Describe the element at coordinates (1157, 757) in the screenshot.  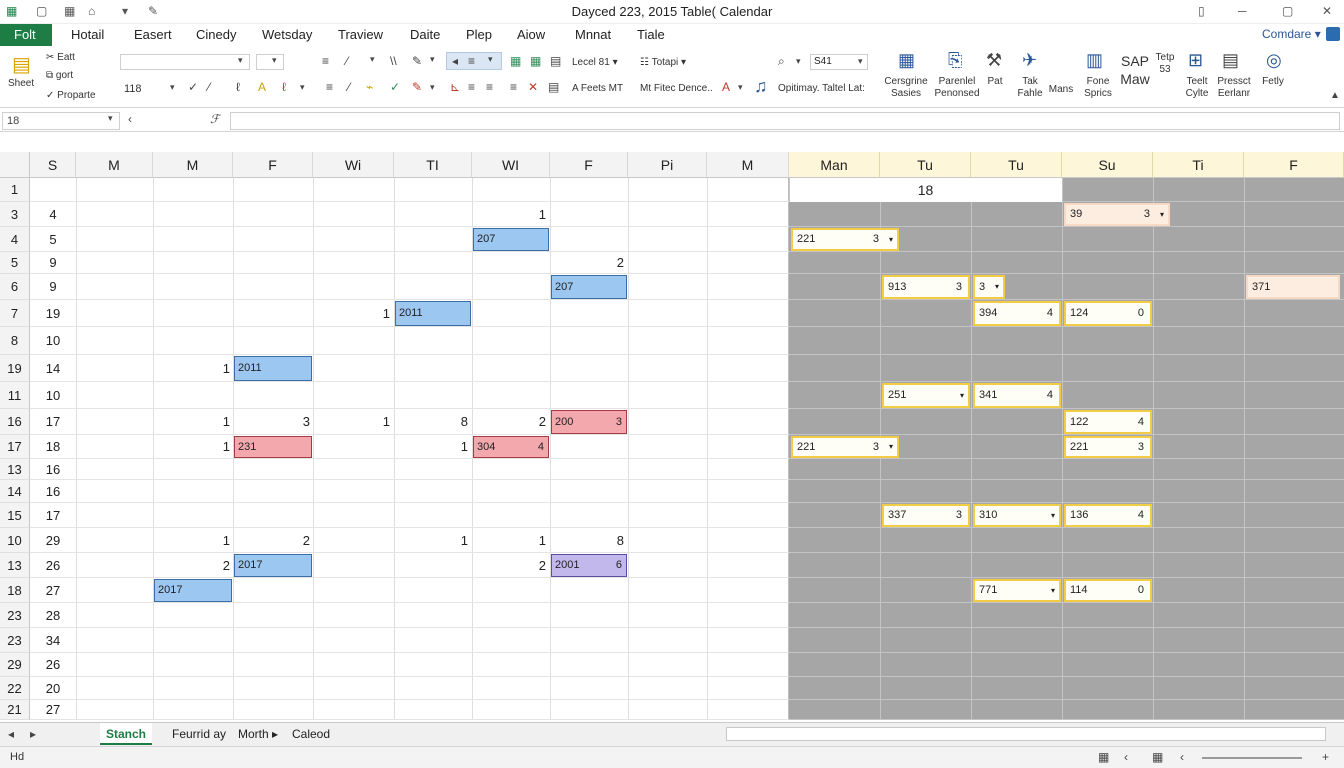
I see `page-layout-icon: ▦` at that location.